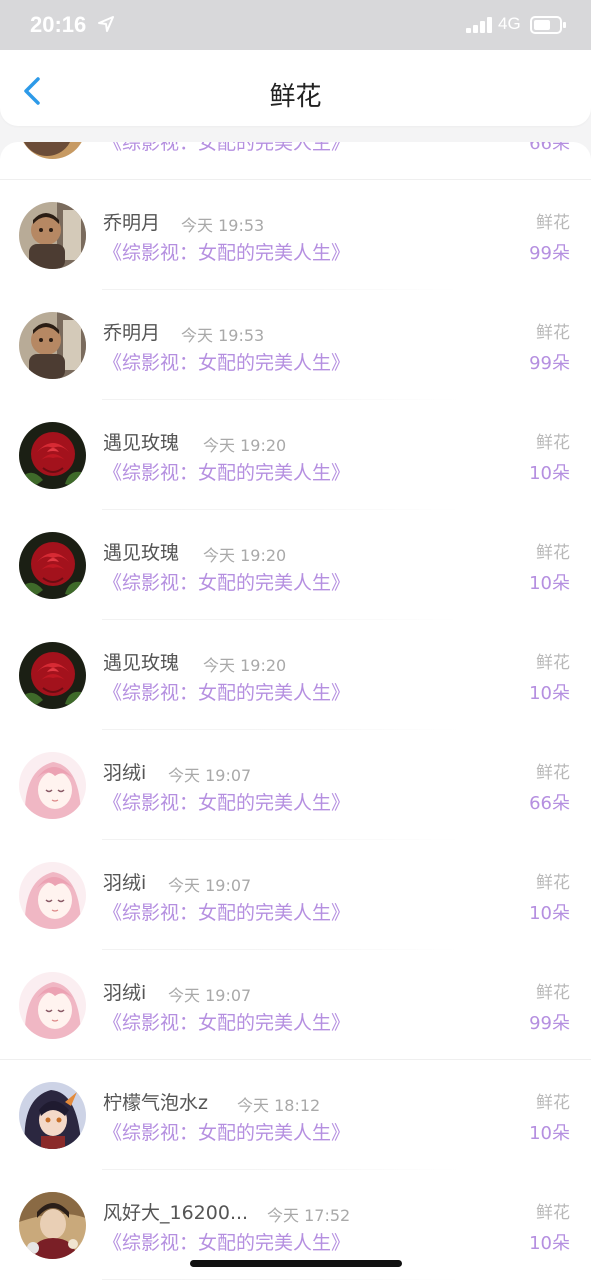  Describe the element at coordinates (548, 25) in the screenshot. I see `battery-icon` at that location.